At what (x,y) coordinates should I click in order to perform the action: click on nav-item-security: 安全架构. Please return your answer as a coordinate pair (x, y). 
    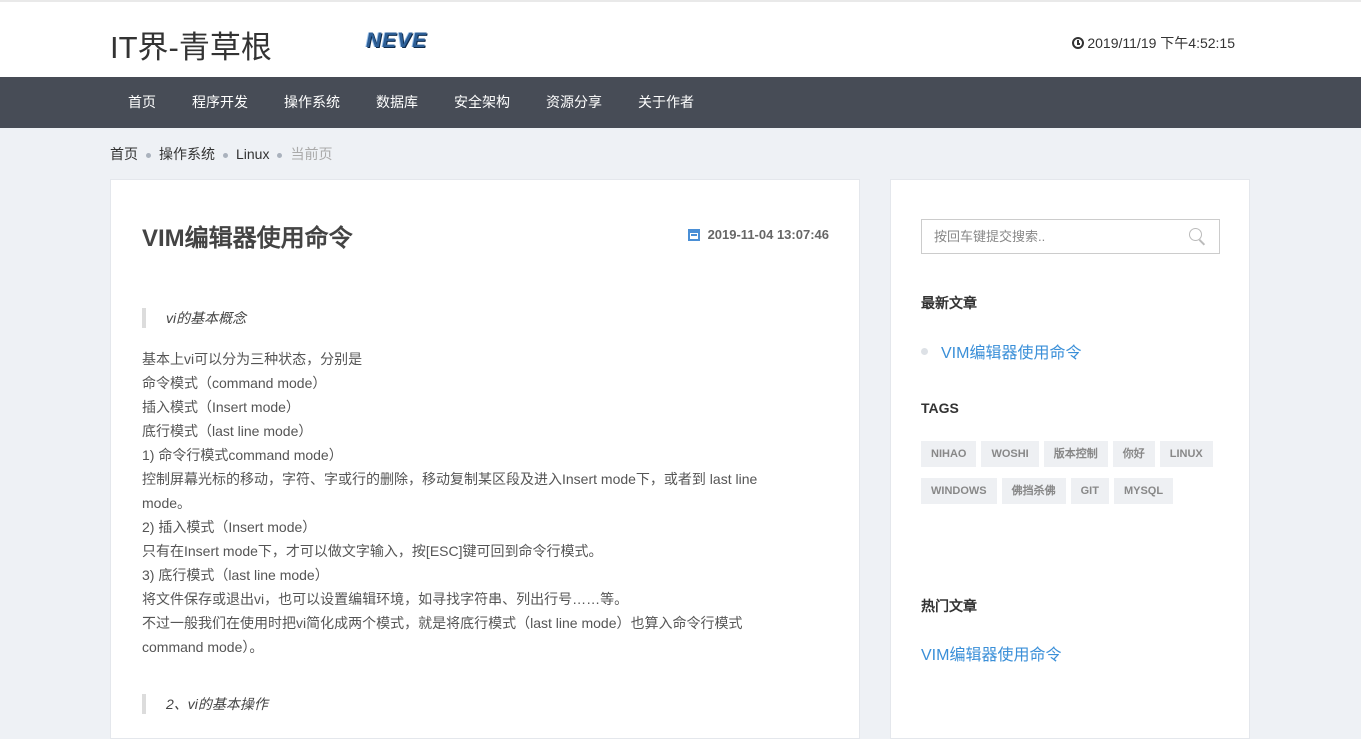
    Looking at the image, I should click on (482, 102).